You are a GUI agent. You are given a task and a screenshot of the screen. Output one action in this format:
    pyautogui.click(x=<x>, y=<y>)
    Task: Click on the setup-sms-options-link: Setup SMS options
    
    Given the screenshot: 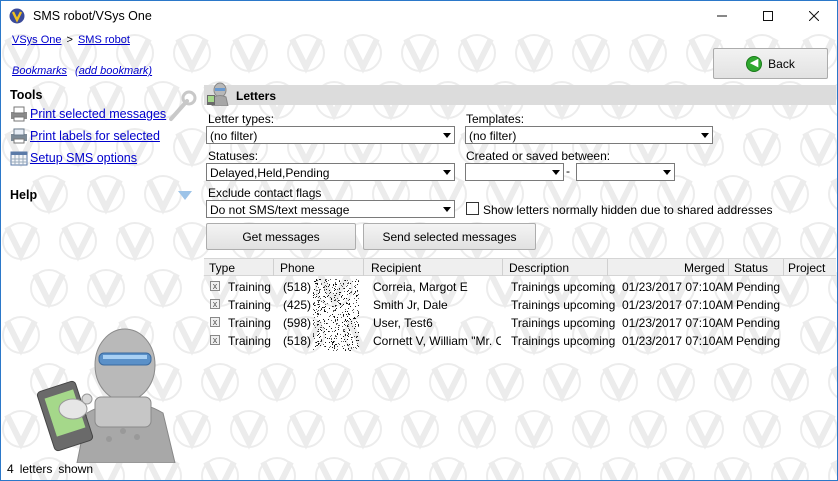 What is the action you would take?
    pyautogui.click(x=73, y=158)
    